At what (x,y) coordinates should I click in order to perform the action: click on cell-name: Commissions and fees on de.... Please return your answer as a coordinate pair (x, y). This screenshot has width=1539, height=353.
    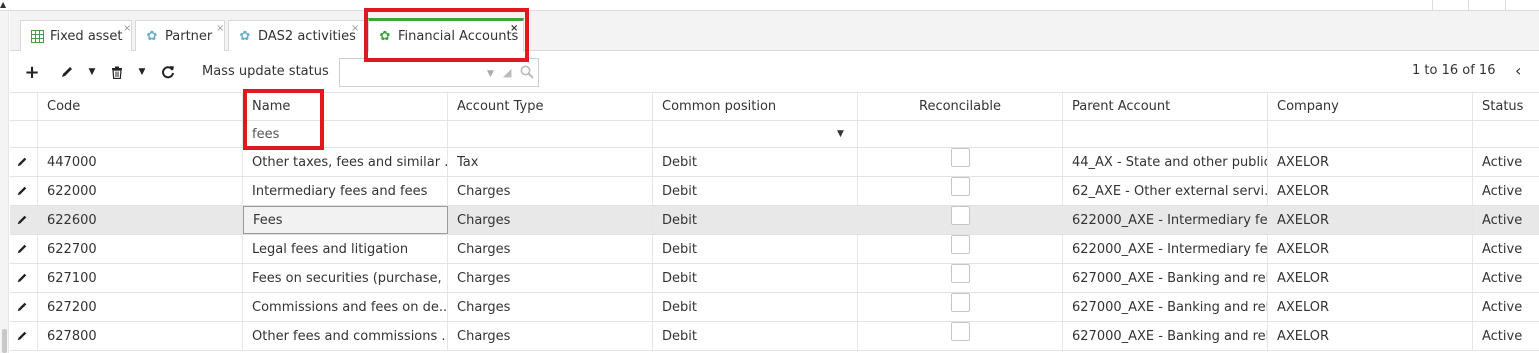
    Looking at the image, I should click on (345, 307).